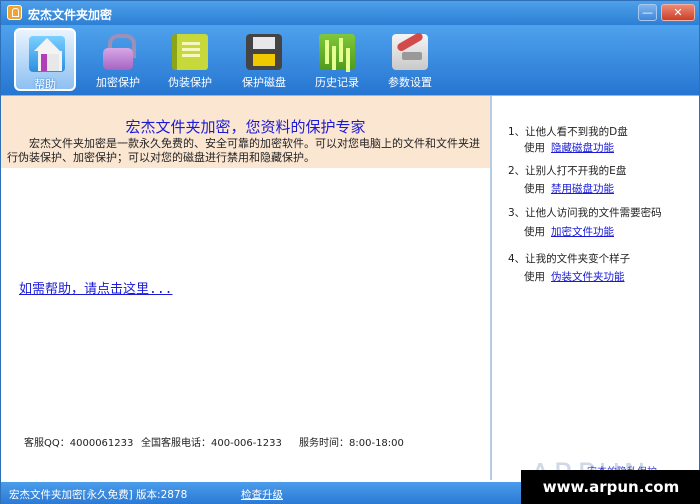  I want to click on disk-icon, so click(264, 52).